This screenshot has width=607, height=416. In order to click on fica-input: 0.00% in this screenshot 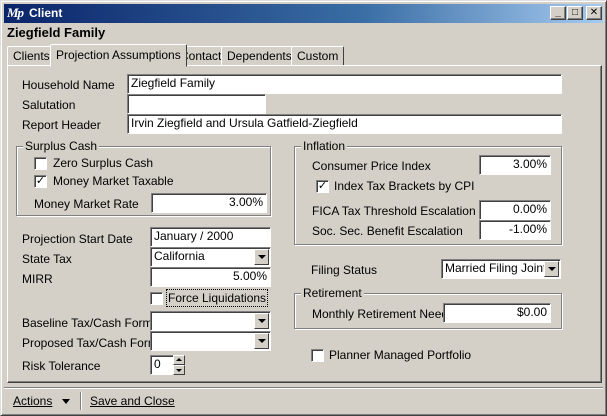, I will do `click(515, 210)`.